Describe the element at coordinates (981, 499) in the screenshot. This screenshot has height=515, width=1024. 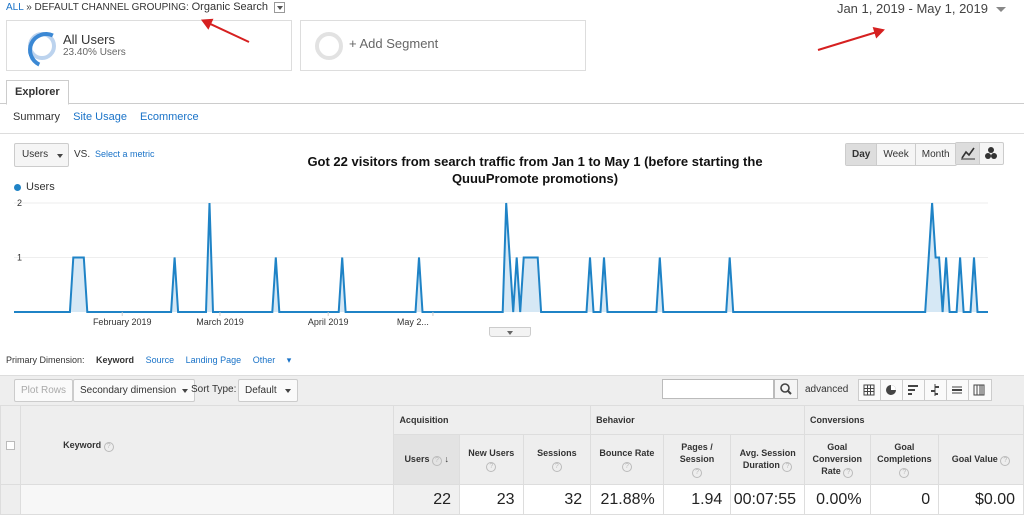
I see `total-goal-value: $0.00` at that location.